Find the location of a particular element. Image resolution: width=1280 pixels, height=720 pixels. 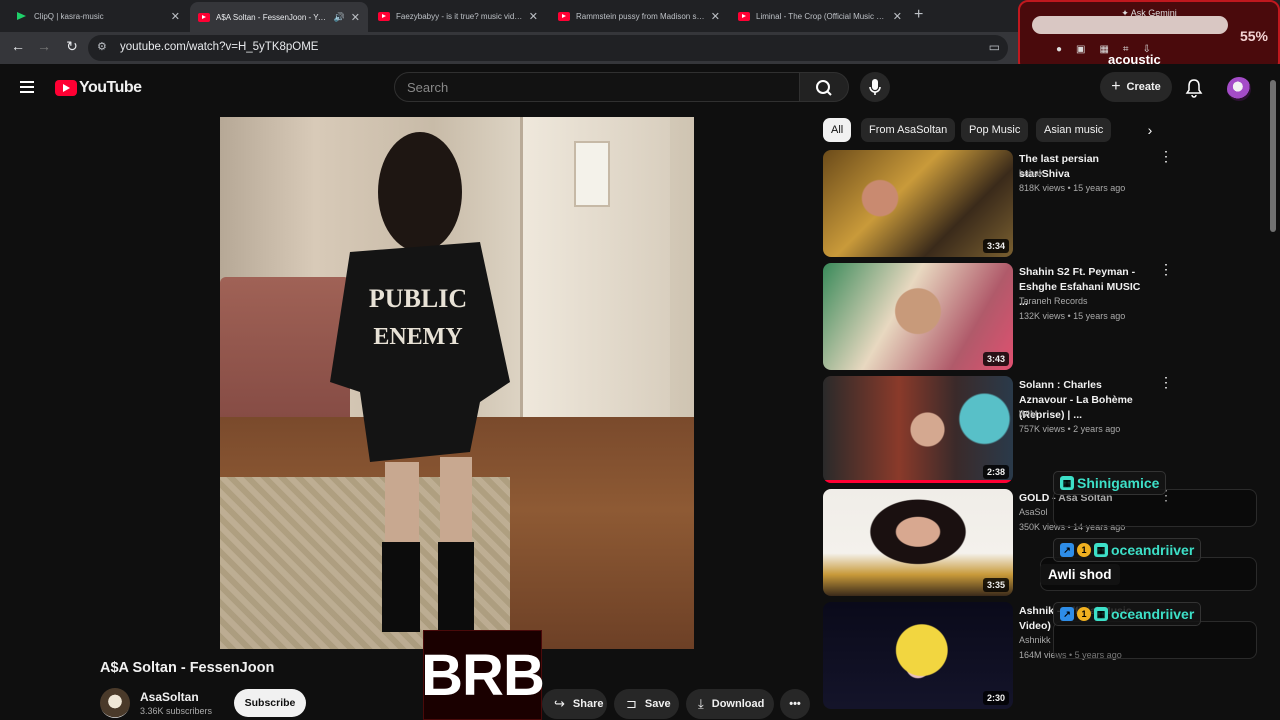

channel-name: AsaSoltan is located at coordinates (169, 697).